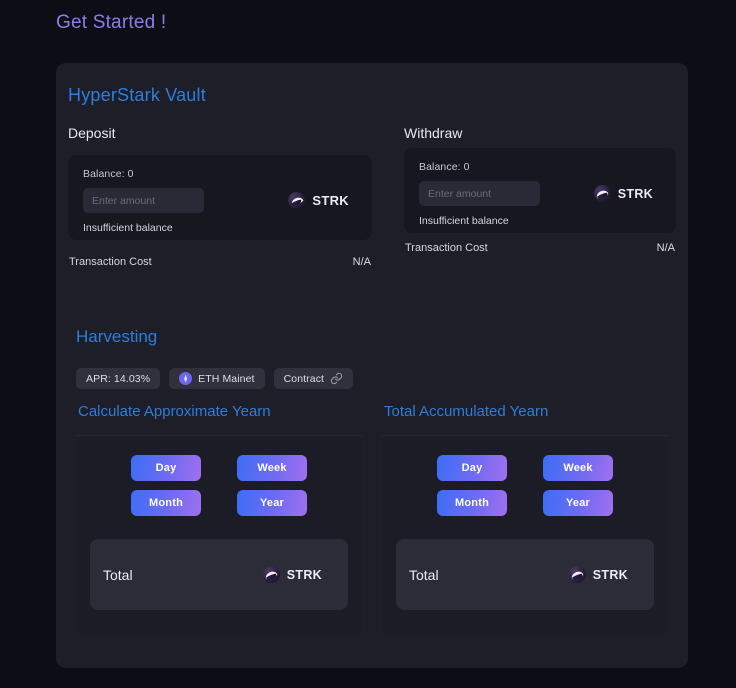 Image resolution: width=736 pixels, height=688 pixels. I want to click on deposit-error-message: Insufficient balance, so click(128, 228).